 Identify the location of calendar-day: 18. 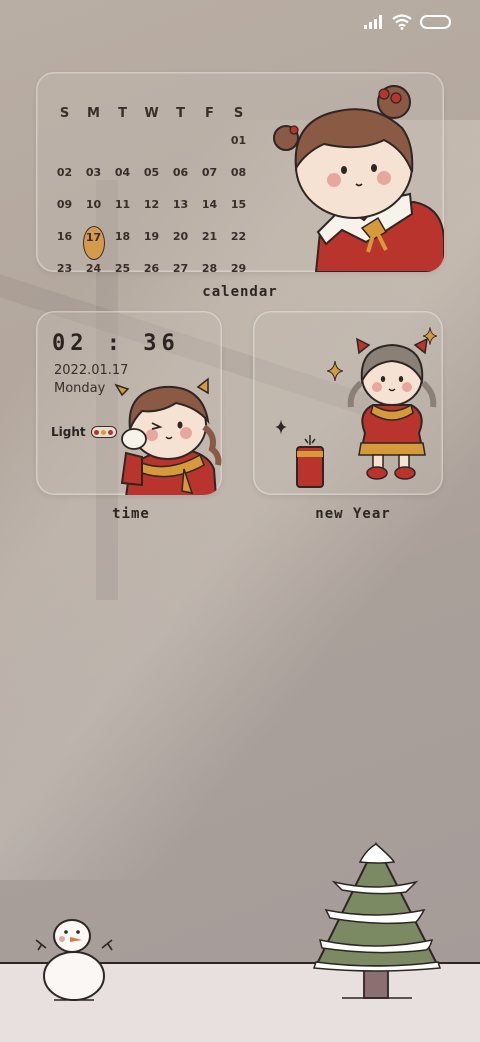
(122, 242).